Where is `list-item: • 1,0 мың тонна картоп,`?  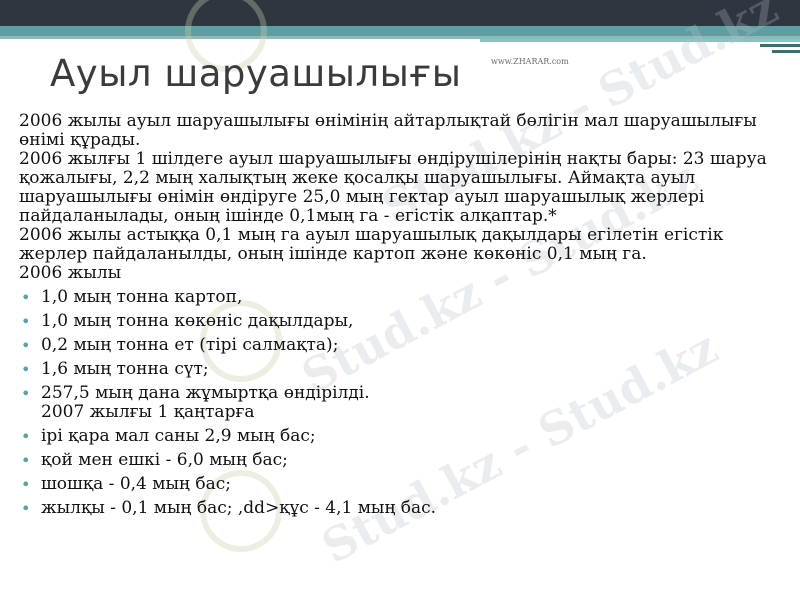
list-item: • 1,0 мың тонна картоп, is located at coordinates (404, 297).